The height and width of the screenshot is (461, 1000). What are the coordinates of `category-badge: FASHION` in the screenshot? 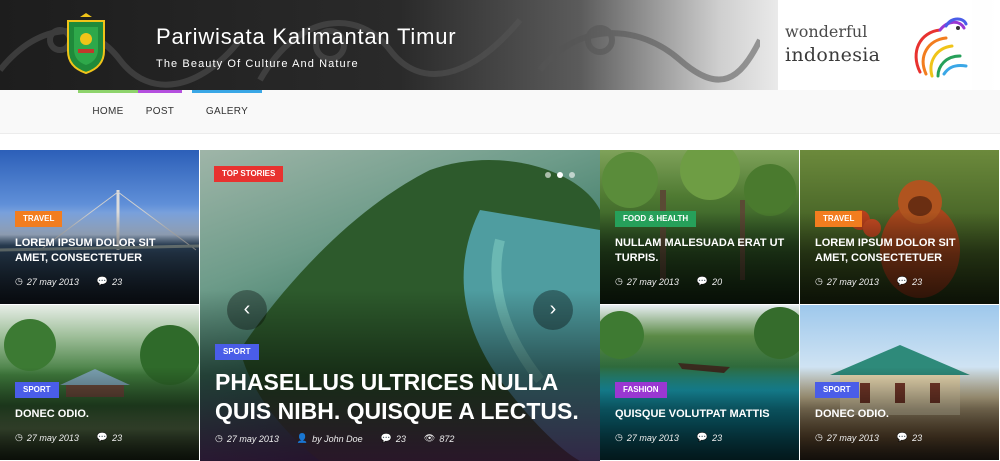 It's located at (641, 390).